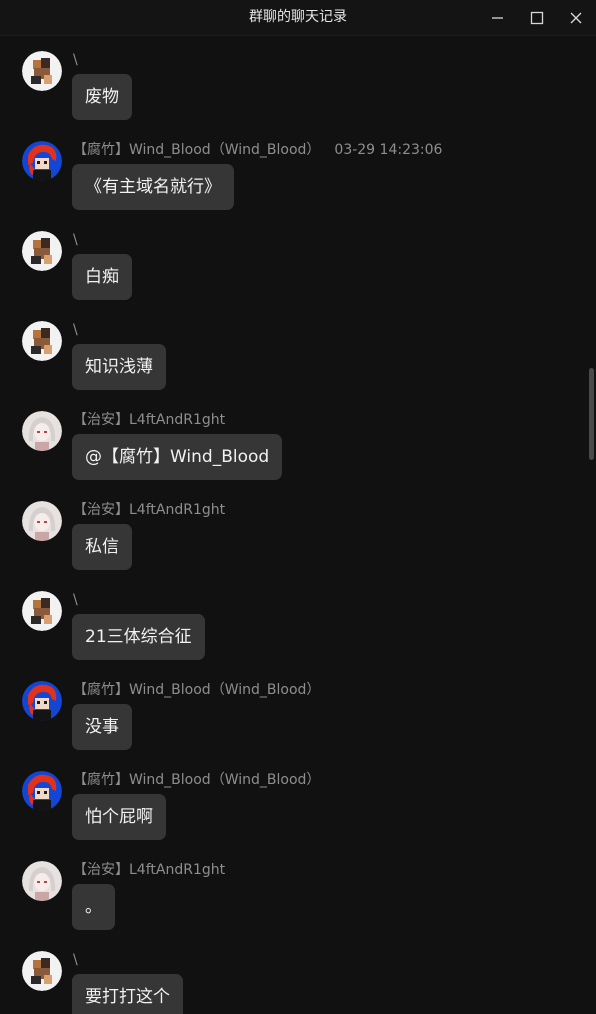 The height and width of the screenshot is (1014, 596). What do you see at coordinates (290, 891) in the screenshot?
I see `chat-message: 【治安】L4ftAndR1ght 。` at bounding box center [290, 891].